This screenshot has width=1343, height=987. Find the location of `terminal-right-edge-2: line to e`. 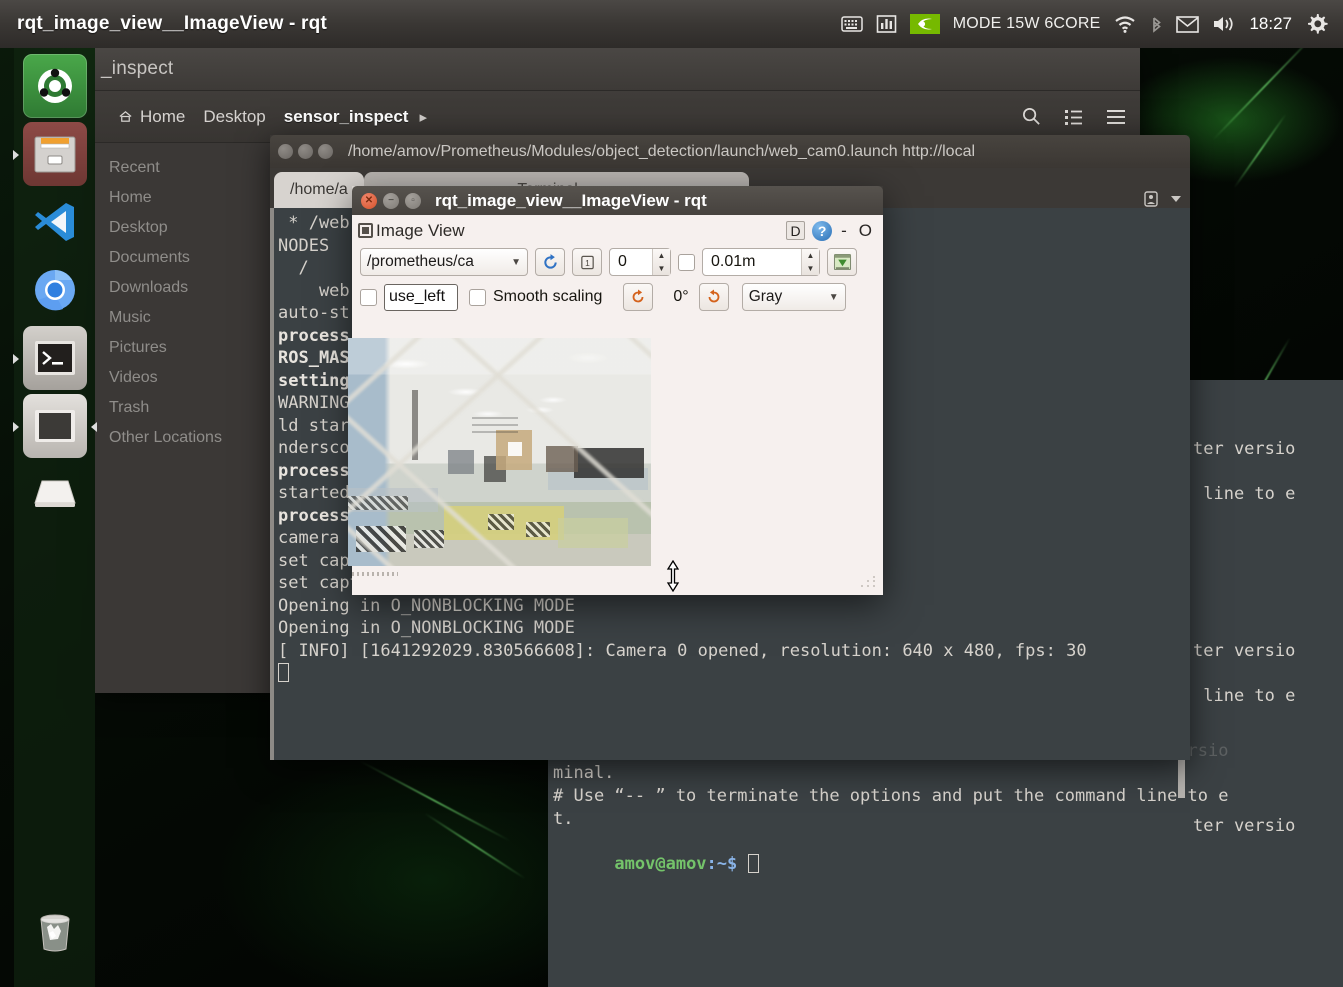

terminal-right-edge-2: line to e is located at coordinates (1244, 494).